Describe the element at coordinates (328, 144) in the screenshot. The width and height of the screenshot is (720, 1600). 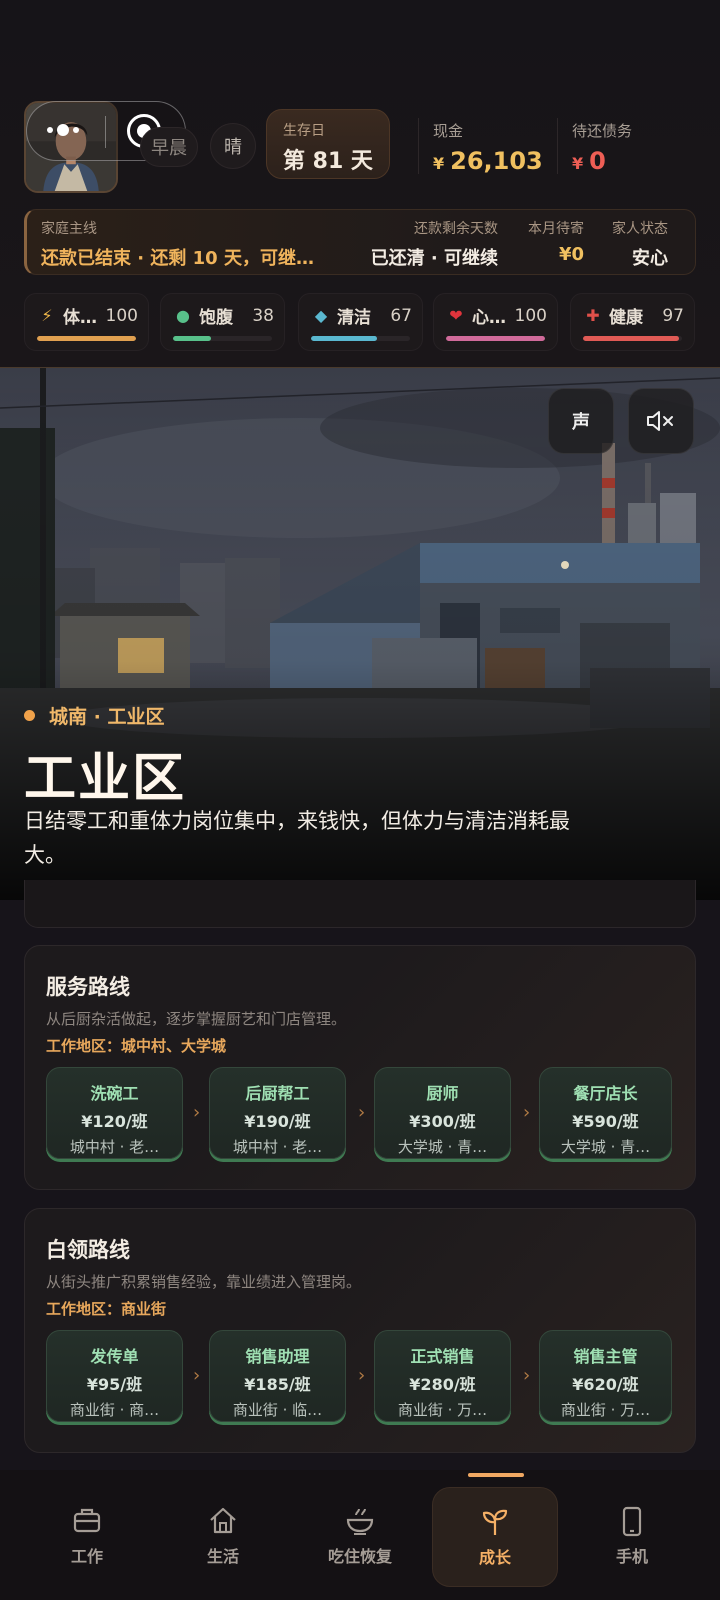
I see `survival-day-card: 生存日 第 81 天` at that location.